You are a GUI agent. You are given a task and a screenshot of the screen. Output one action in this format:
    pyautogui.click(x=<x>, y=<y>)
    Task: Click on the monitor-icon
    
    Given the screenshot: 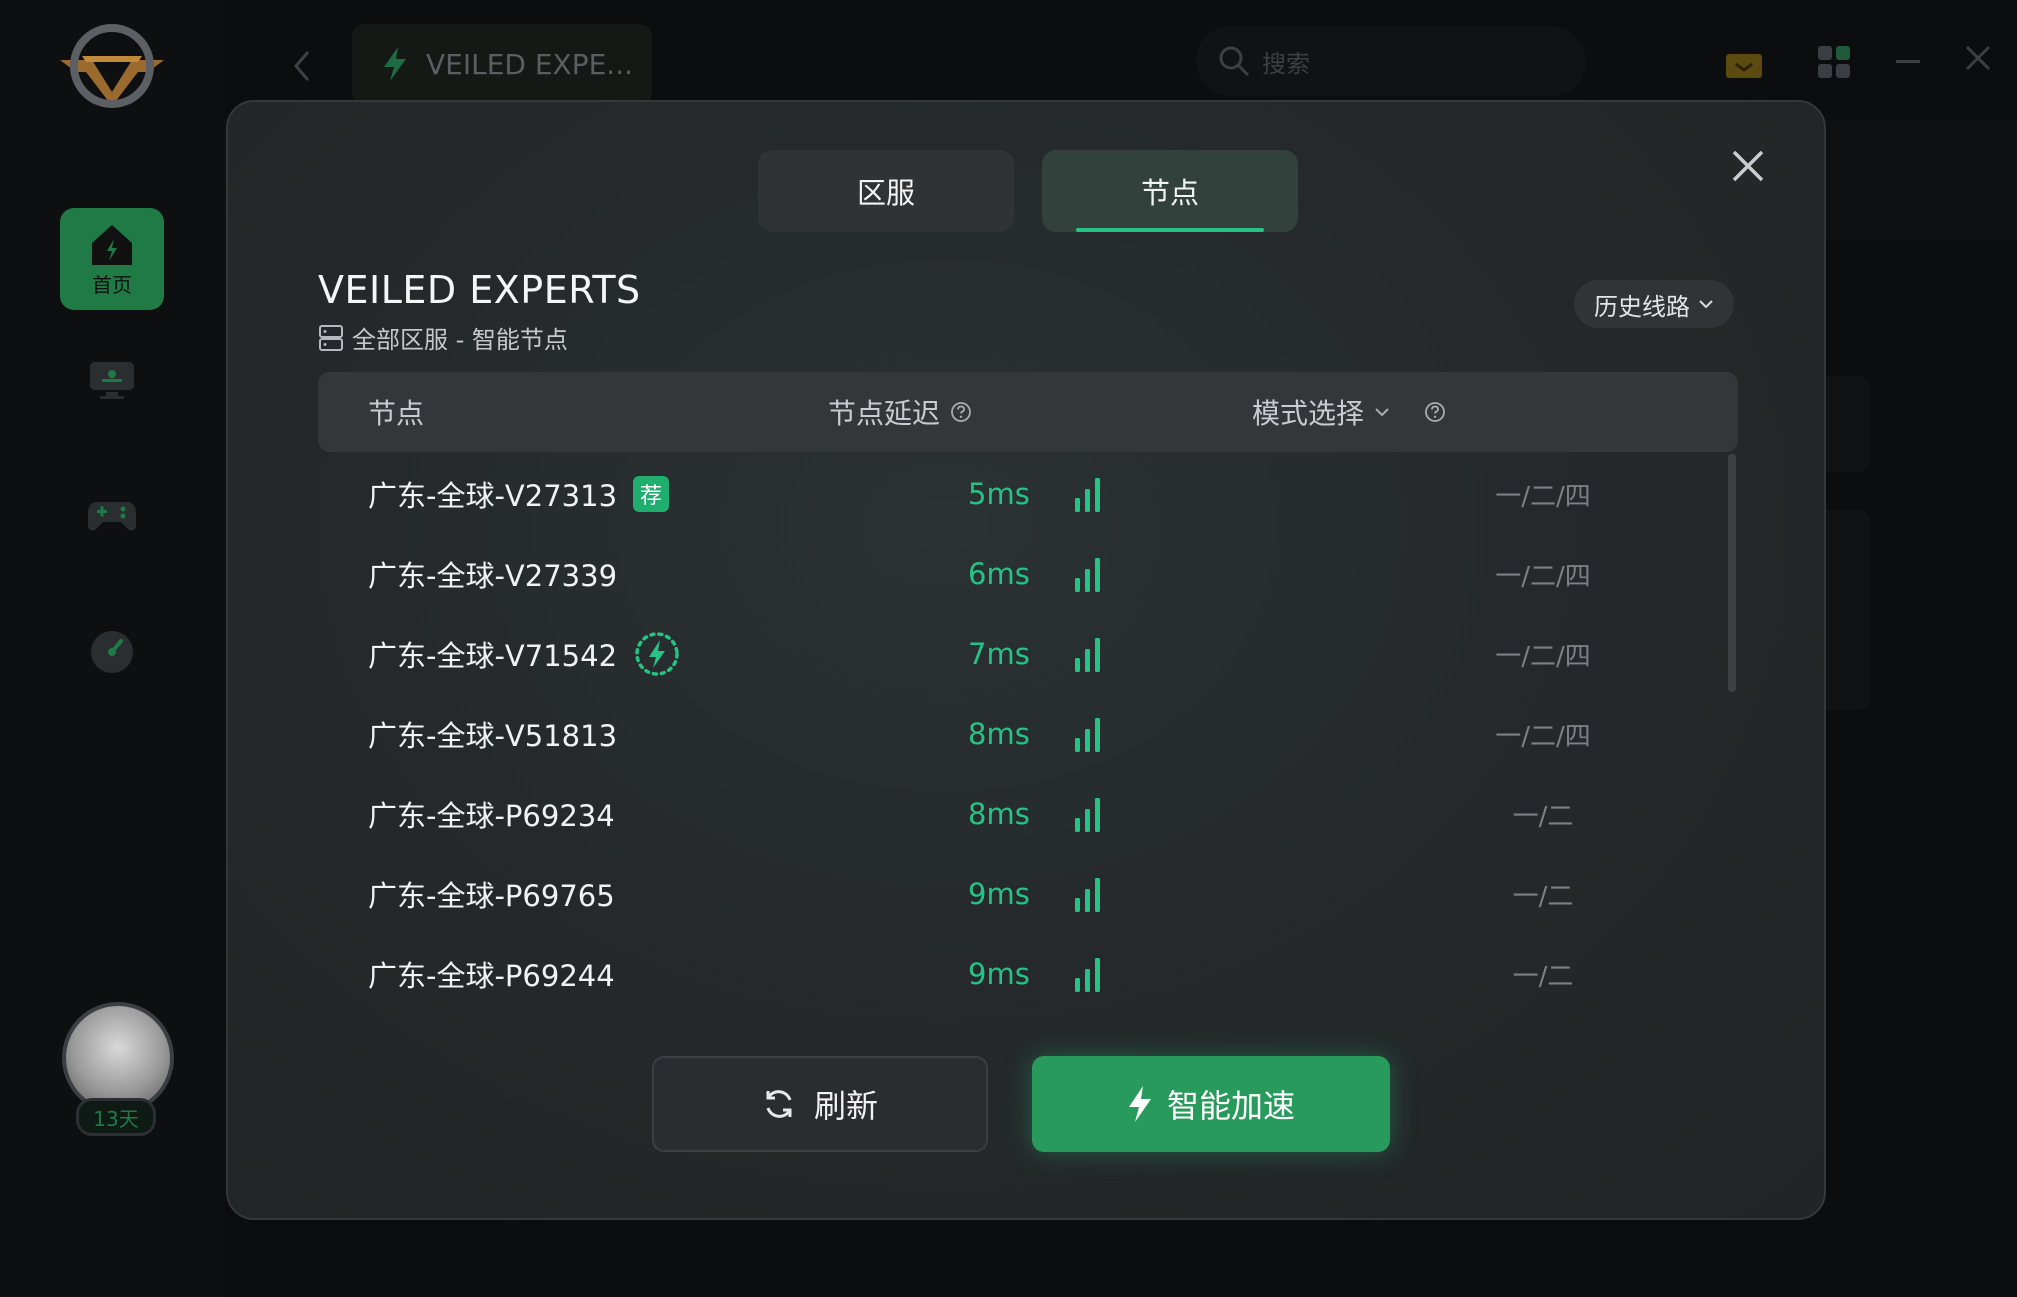 What is the action you would take?
    pyautogui.click(x=112, y=380)
    